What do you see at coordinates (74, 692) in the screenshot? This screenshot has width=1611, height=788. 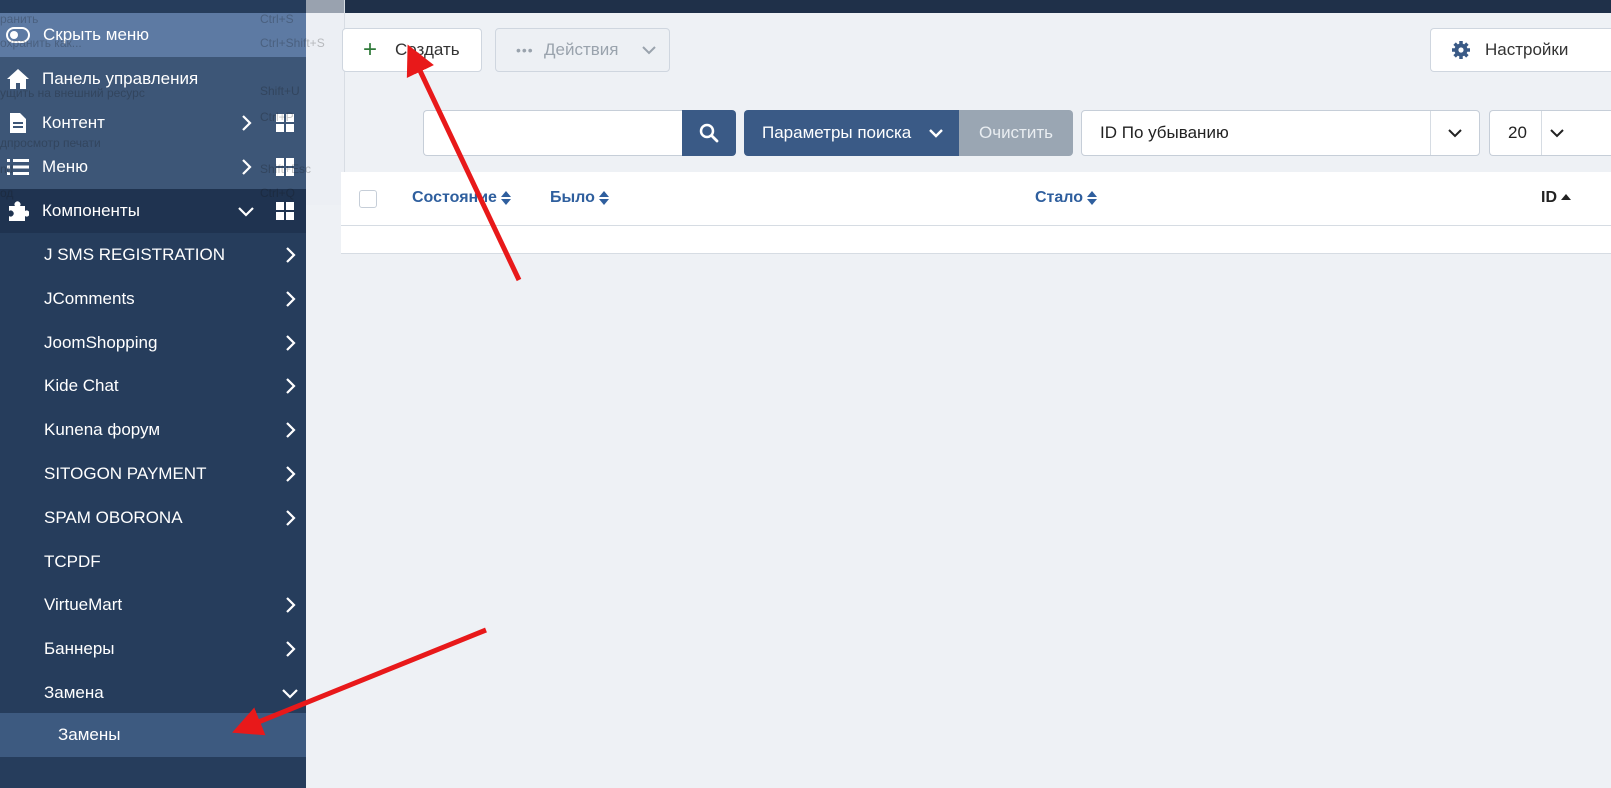 I see `sidebar-item-label: Замена` at bounding box center [74, 692].